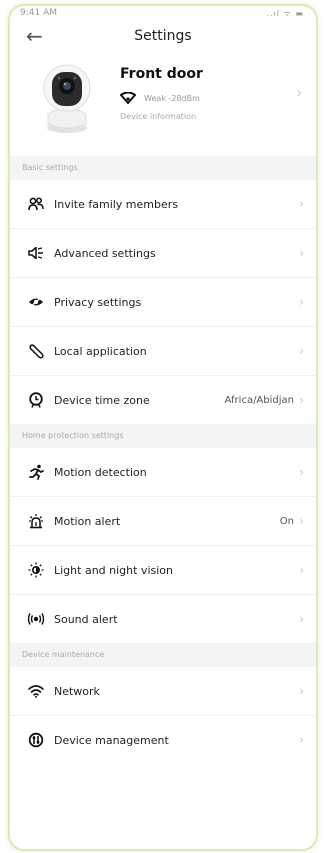 The image size is (324, 853). What do you see at coordinates (113, 570) in the screenshot?
I see `row-label: Light and night vision` at bounding box center [113, 570].